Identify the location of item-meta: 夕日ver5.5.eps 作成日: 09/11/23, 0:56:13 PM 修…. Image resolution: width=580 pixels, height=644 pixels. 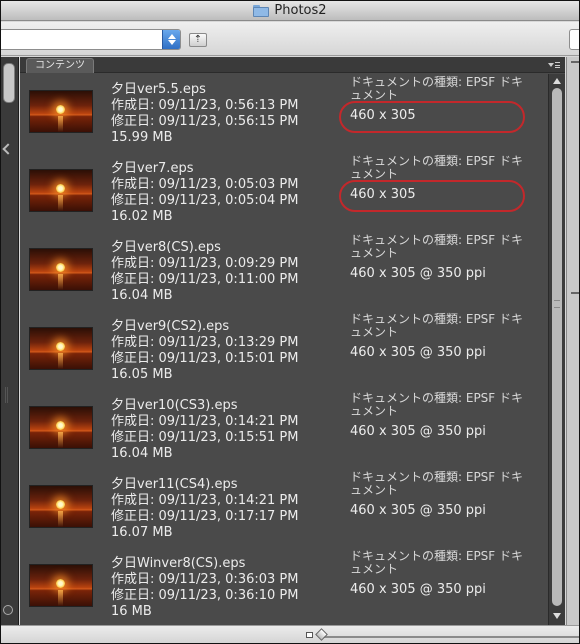
(226, 114).